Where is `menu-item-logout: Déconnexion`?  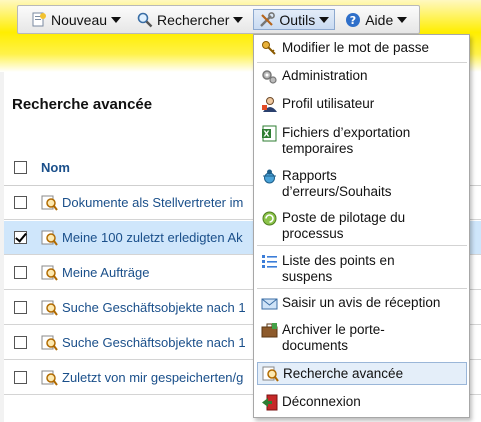 menu-item-logout: Déconnexion is located at coordinates (362, 402).